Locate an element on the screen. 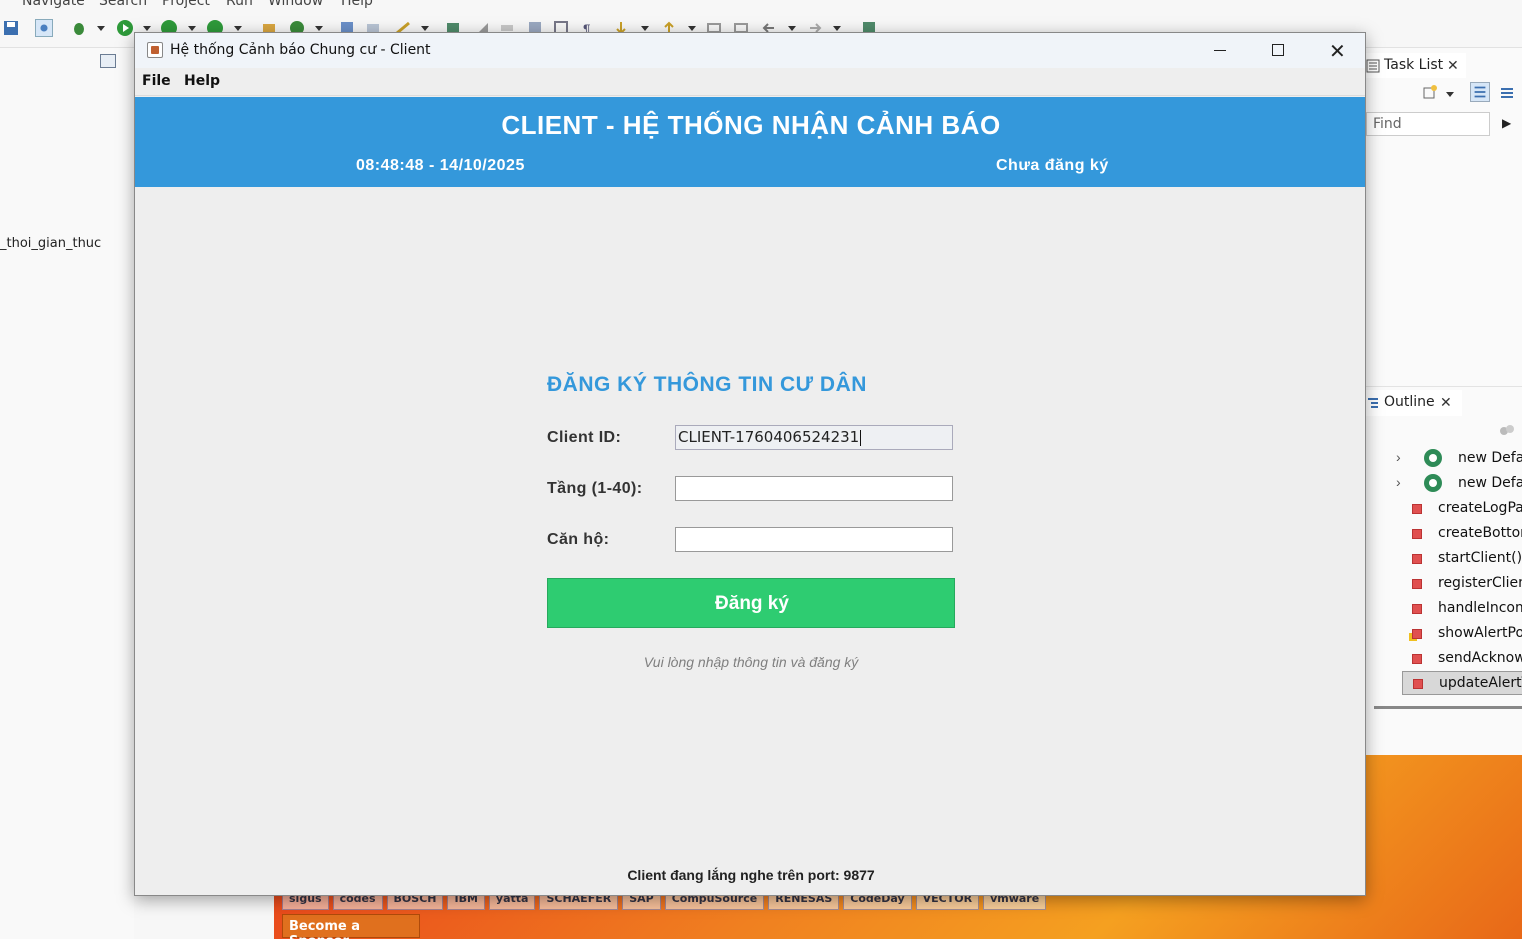 The height and width of the screenshot is (939, 1522). client-id-value: CLIENT-1760406524231 is located at coordinates (769, 437).